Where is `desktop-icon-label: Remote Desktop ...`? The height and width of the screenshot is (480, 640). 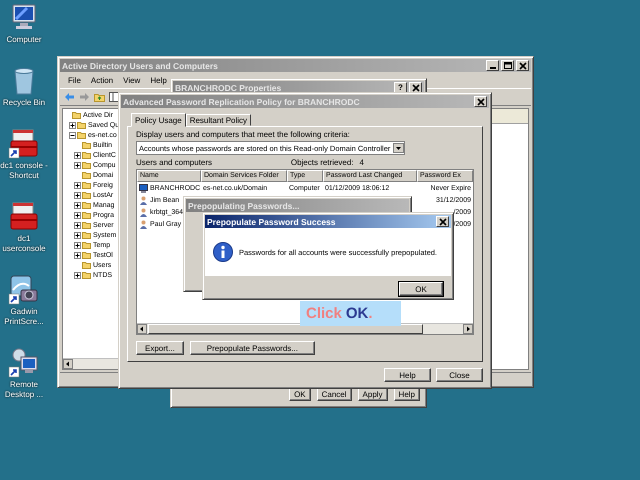
desktop-icon-label: Remote Desktop ... is located at coordinates (24, 390).